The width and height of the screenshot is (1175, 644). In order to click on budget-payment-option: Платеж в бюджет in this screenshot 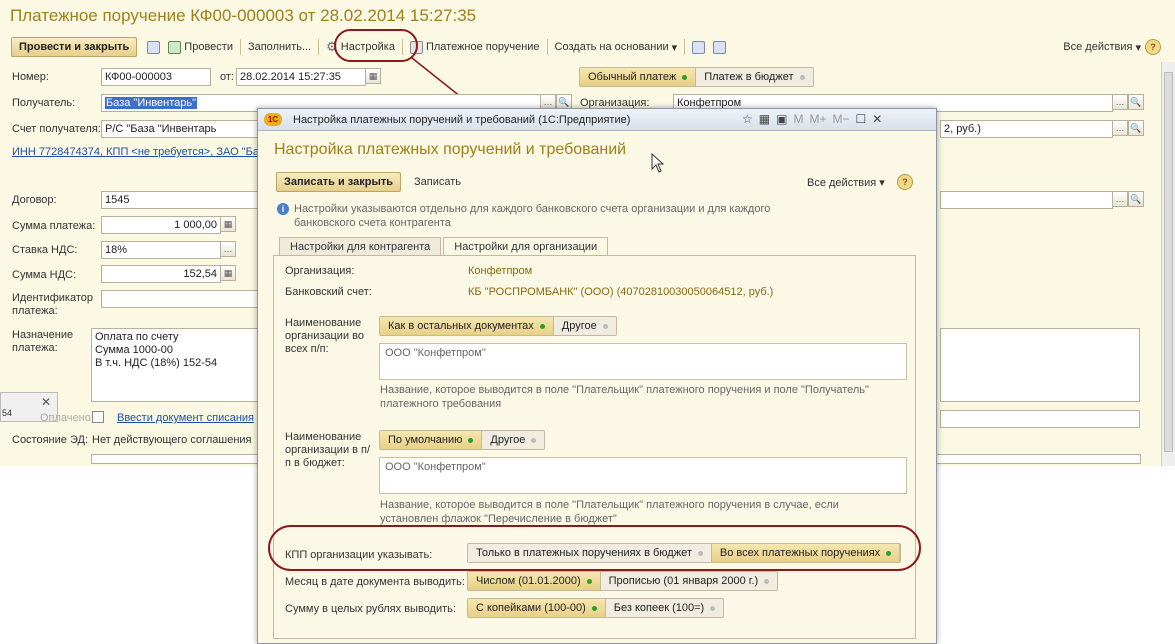, I will do `click(754, 77)`.